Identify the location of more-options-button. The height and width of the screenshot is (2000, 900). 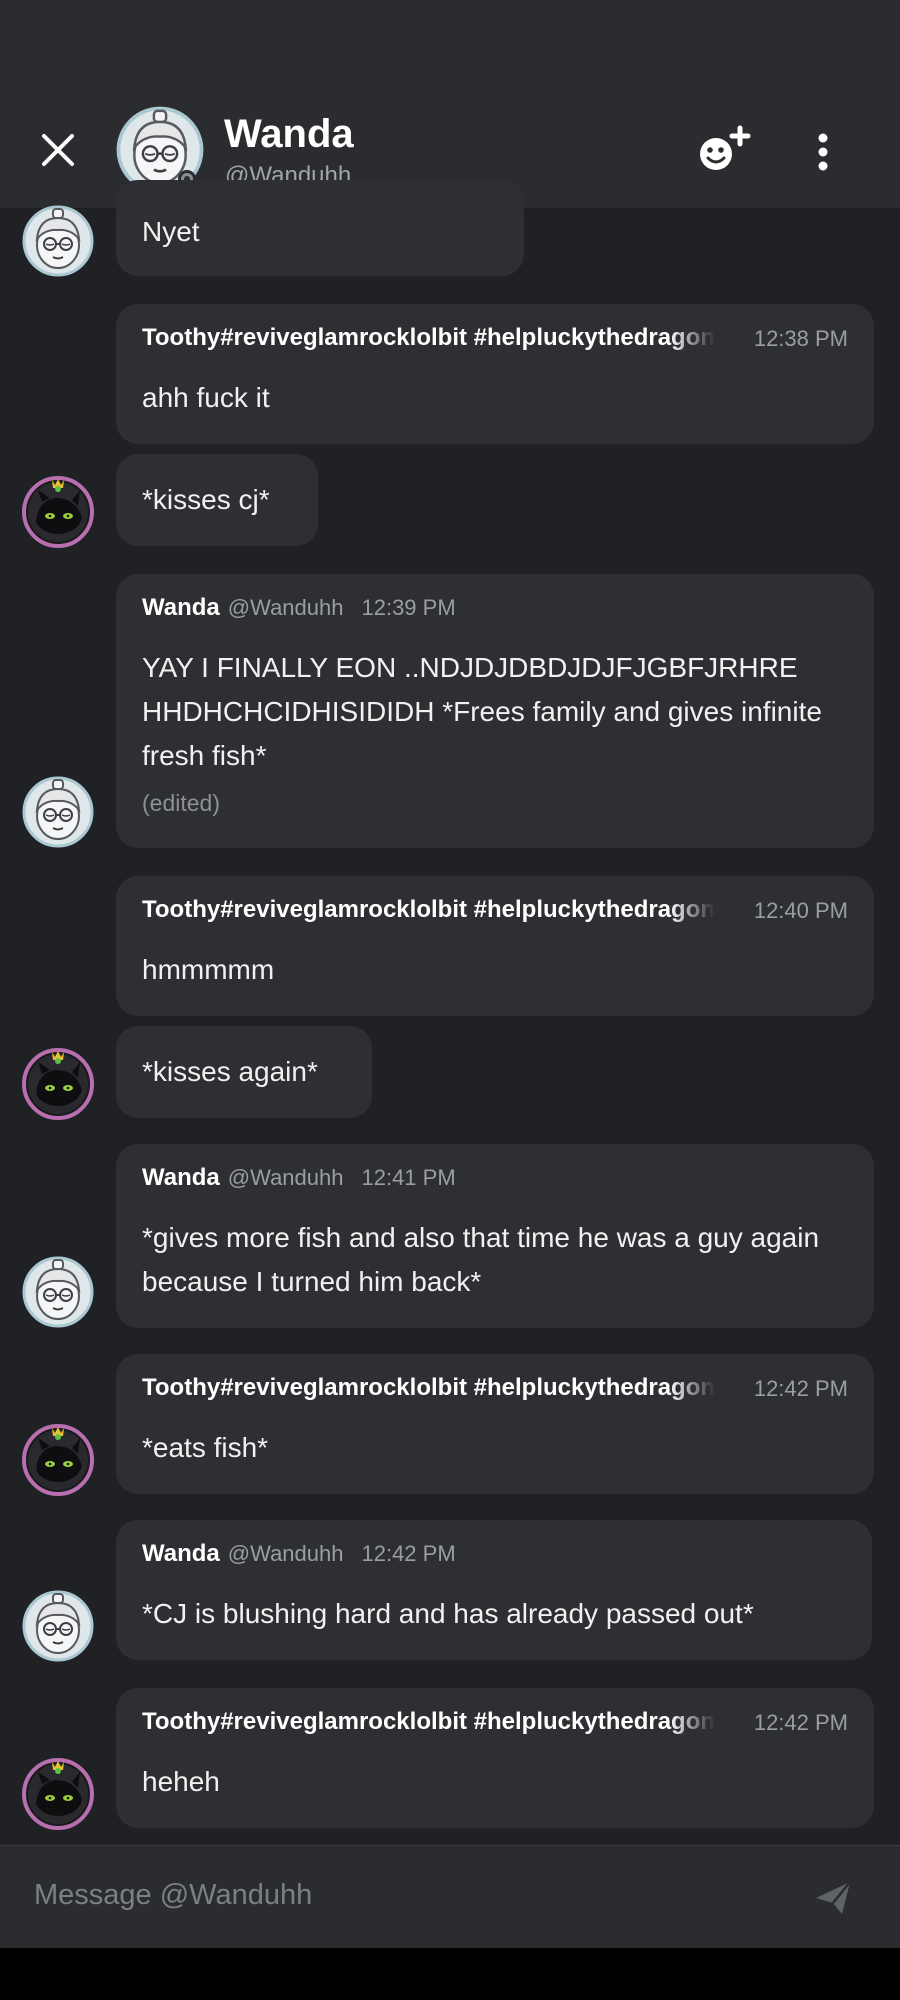
(823, 152).